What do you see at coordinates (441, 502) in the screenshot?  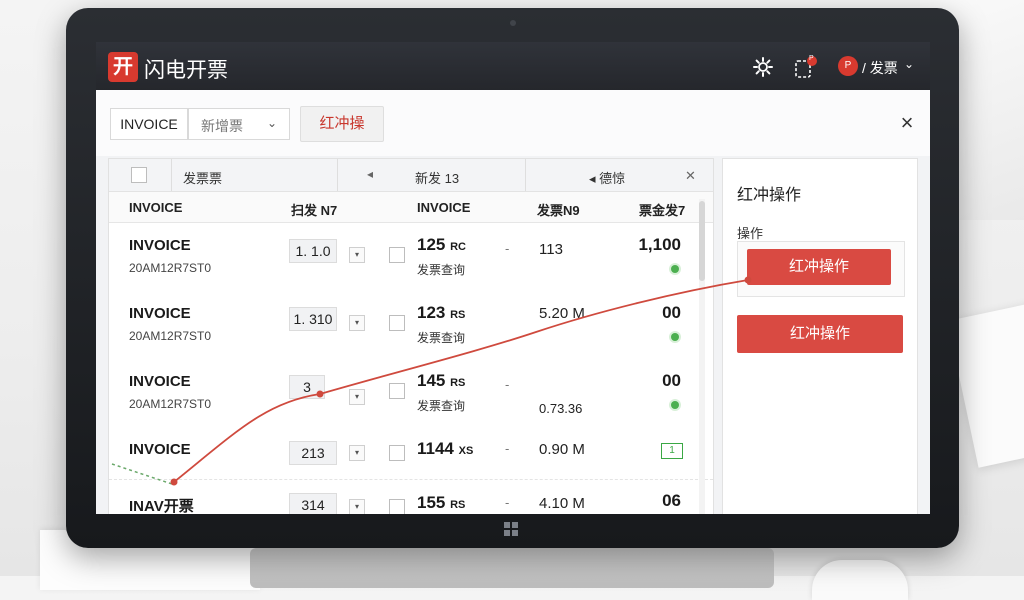 I see `price: 155 RS` at bounding box center [441, 502].